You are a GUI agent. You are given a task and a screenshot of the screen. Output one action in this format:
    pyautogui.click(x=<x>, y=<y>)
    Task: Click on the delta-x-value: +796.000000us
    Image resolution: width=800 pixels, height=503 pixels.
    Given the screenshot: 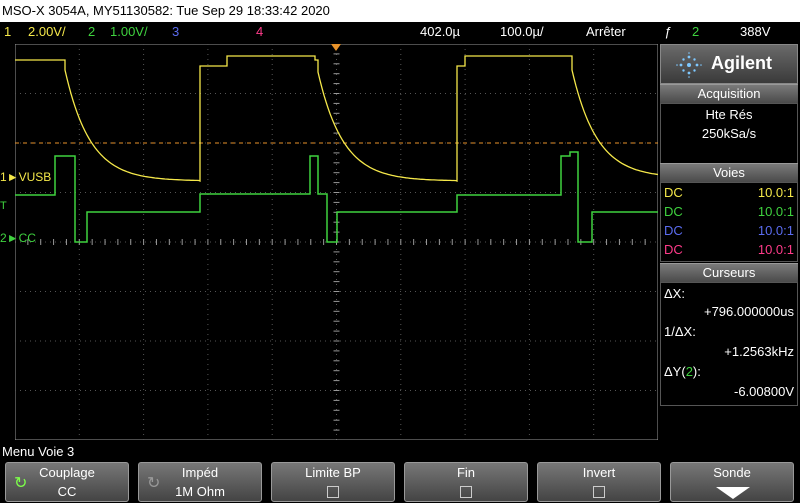 What is the action you would take?
    pyautogui.click(x=748, y=311)
    